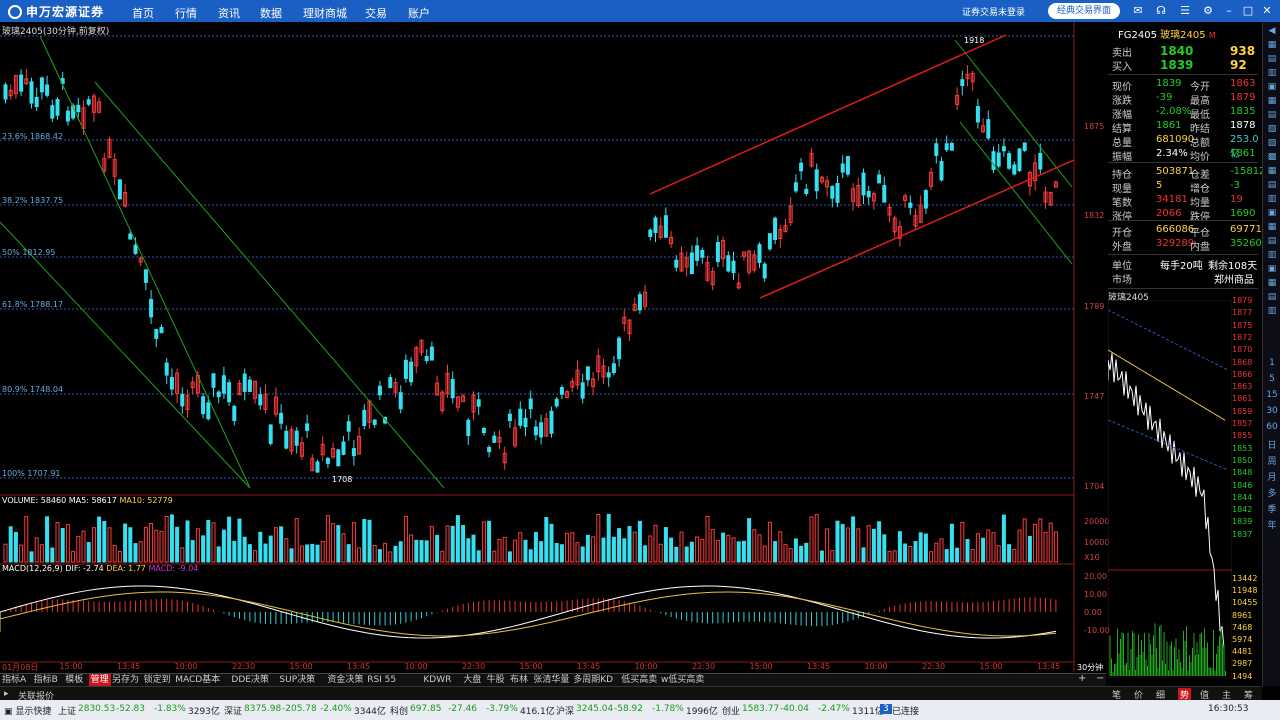 The width and height of the screenshot is (1280, 720). What do you see at coordinates (1016, 193) in the screenshot?
I see `trendline` at bounding box center [1016, 193].